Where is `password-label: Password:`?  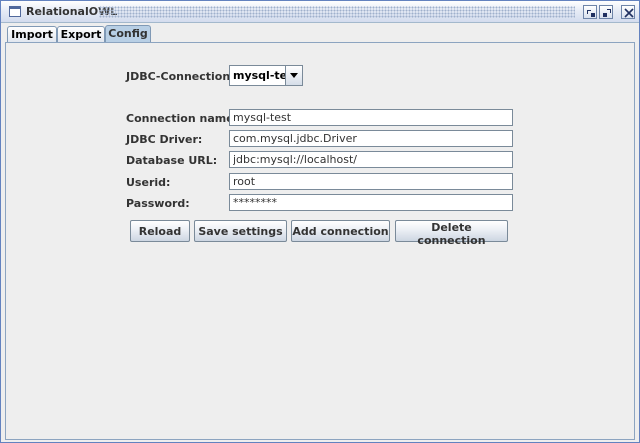
password-label: Password: is located at coordinates (158, 203).